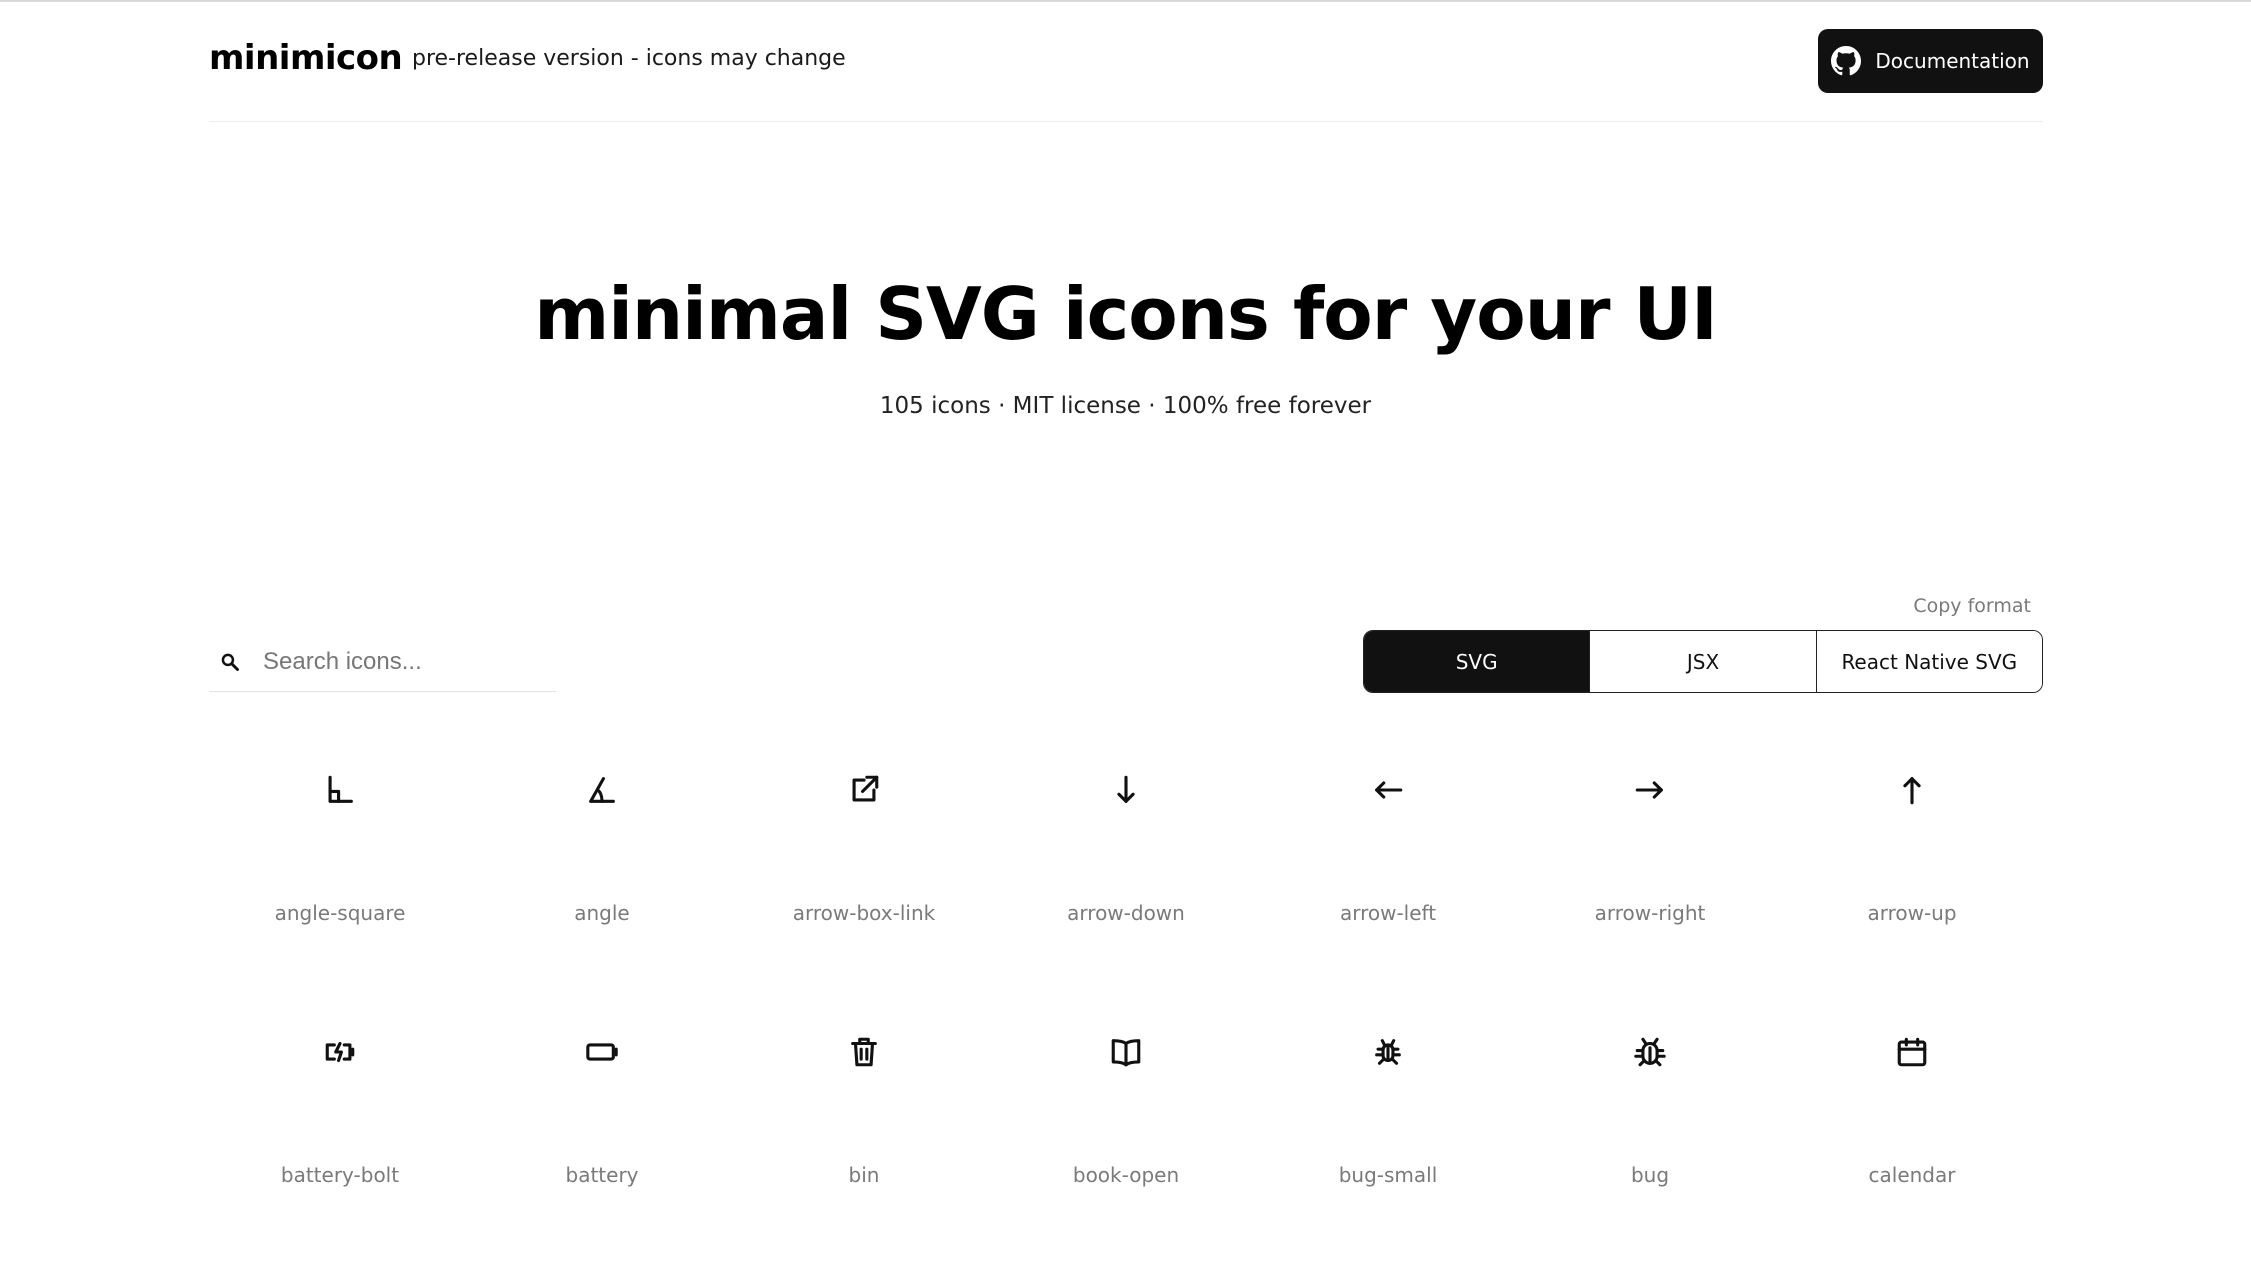 This screenshot has width=2251, height=1279. What do you see at coordinates (602, 859) in the screenshot?
I see `icon-card-angle: angle` at bounding box center [602, 859].